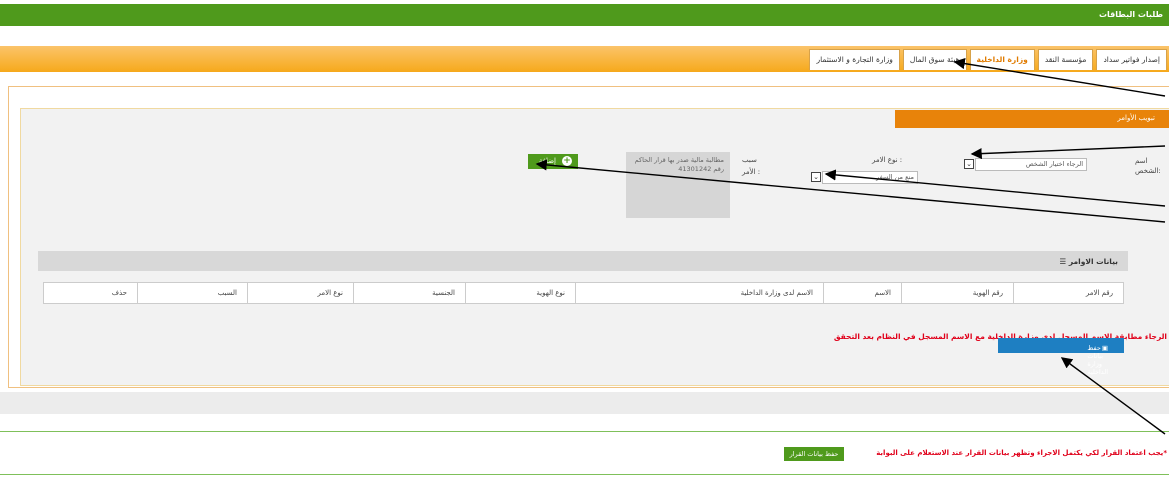 Image resolution: width=1169 pixels, height=478 pixels. What do you see at coordinates (1068, 152) in the screenshot?
I see `arrow-to-person` at bounding box center [1068, 152].